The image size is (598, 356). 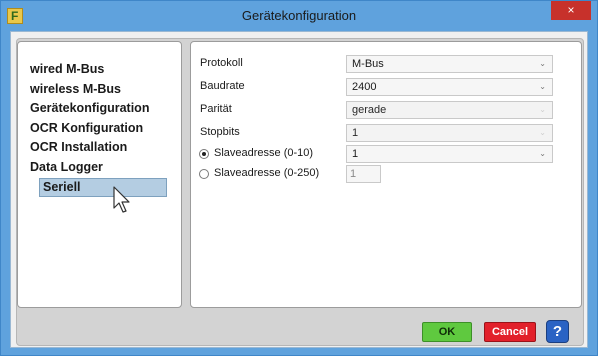 What do you see at coordinates (364, 87) in the screenshot?
I see `baudrate-value: 2400` at bounding box center [364, 87].